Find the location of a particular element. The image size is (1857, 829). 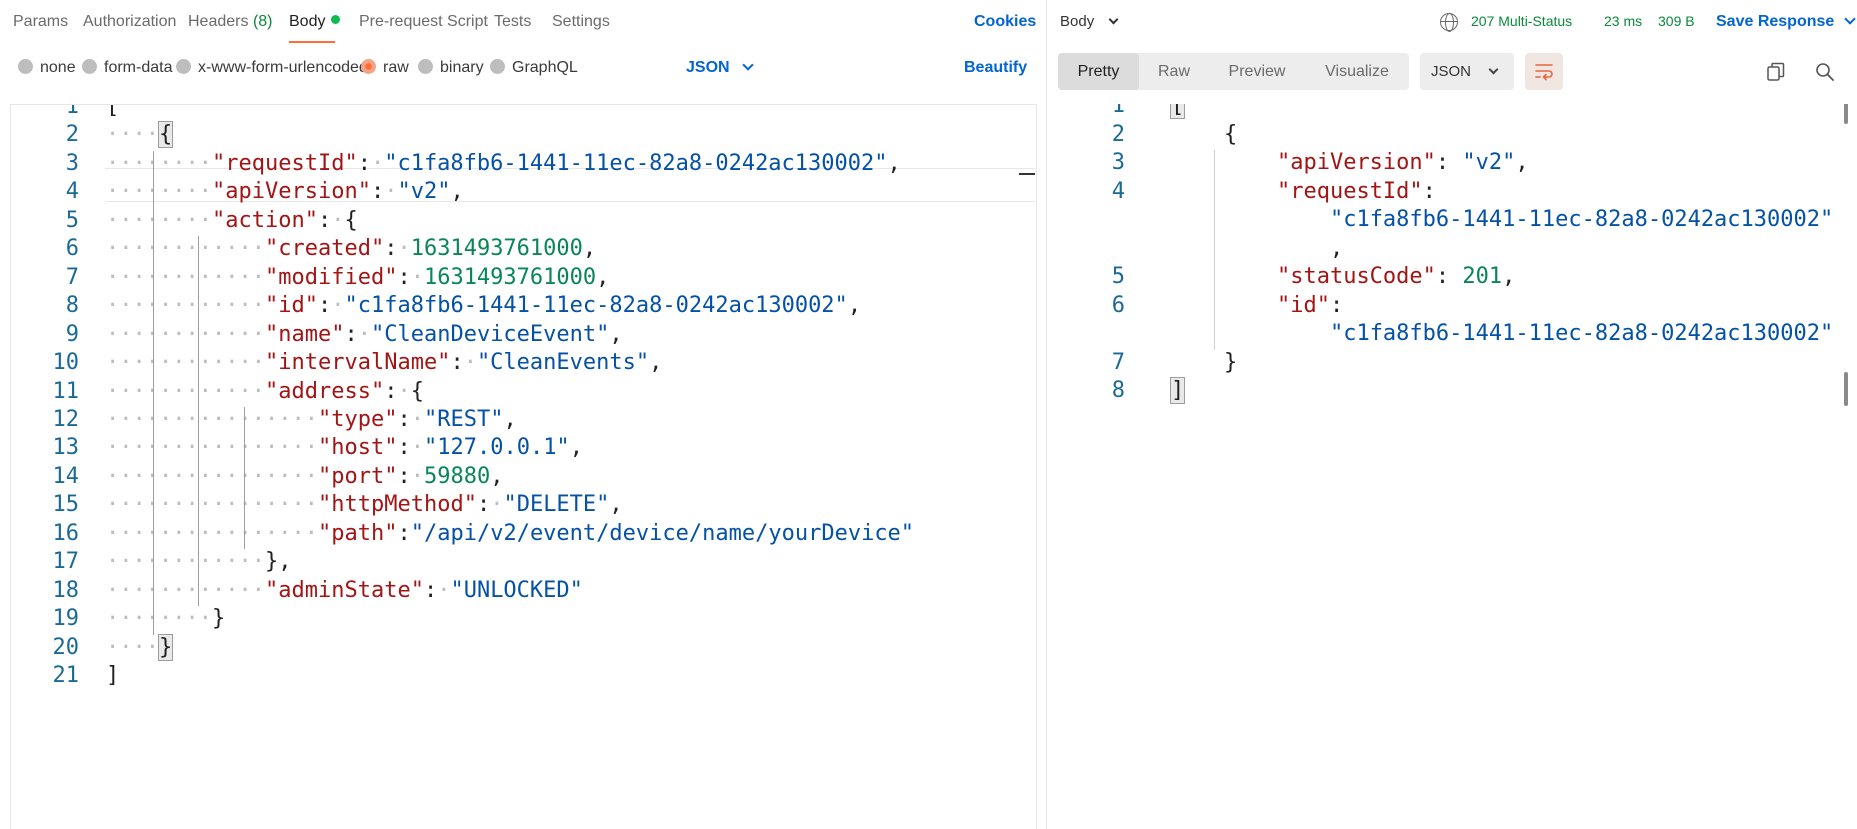

radio-raw-circle is located at coordinates (368, 66).